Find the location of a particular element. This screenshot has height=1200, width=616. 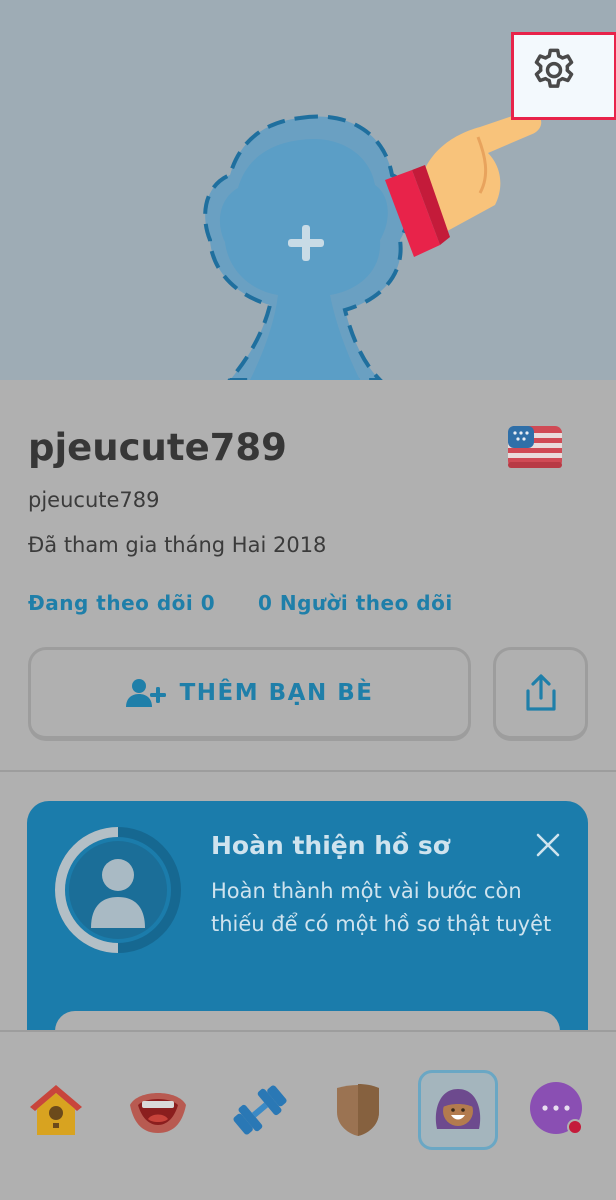

practice-tab is located at coordinates (260, 1110).